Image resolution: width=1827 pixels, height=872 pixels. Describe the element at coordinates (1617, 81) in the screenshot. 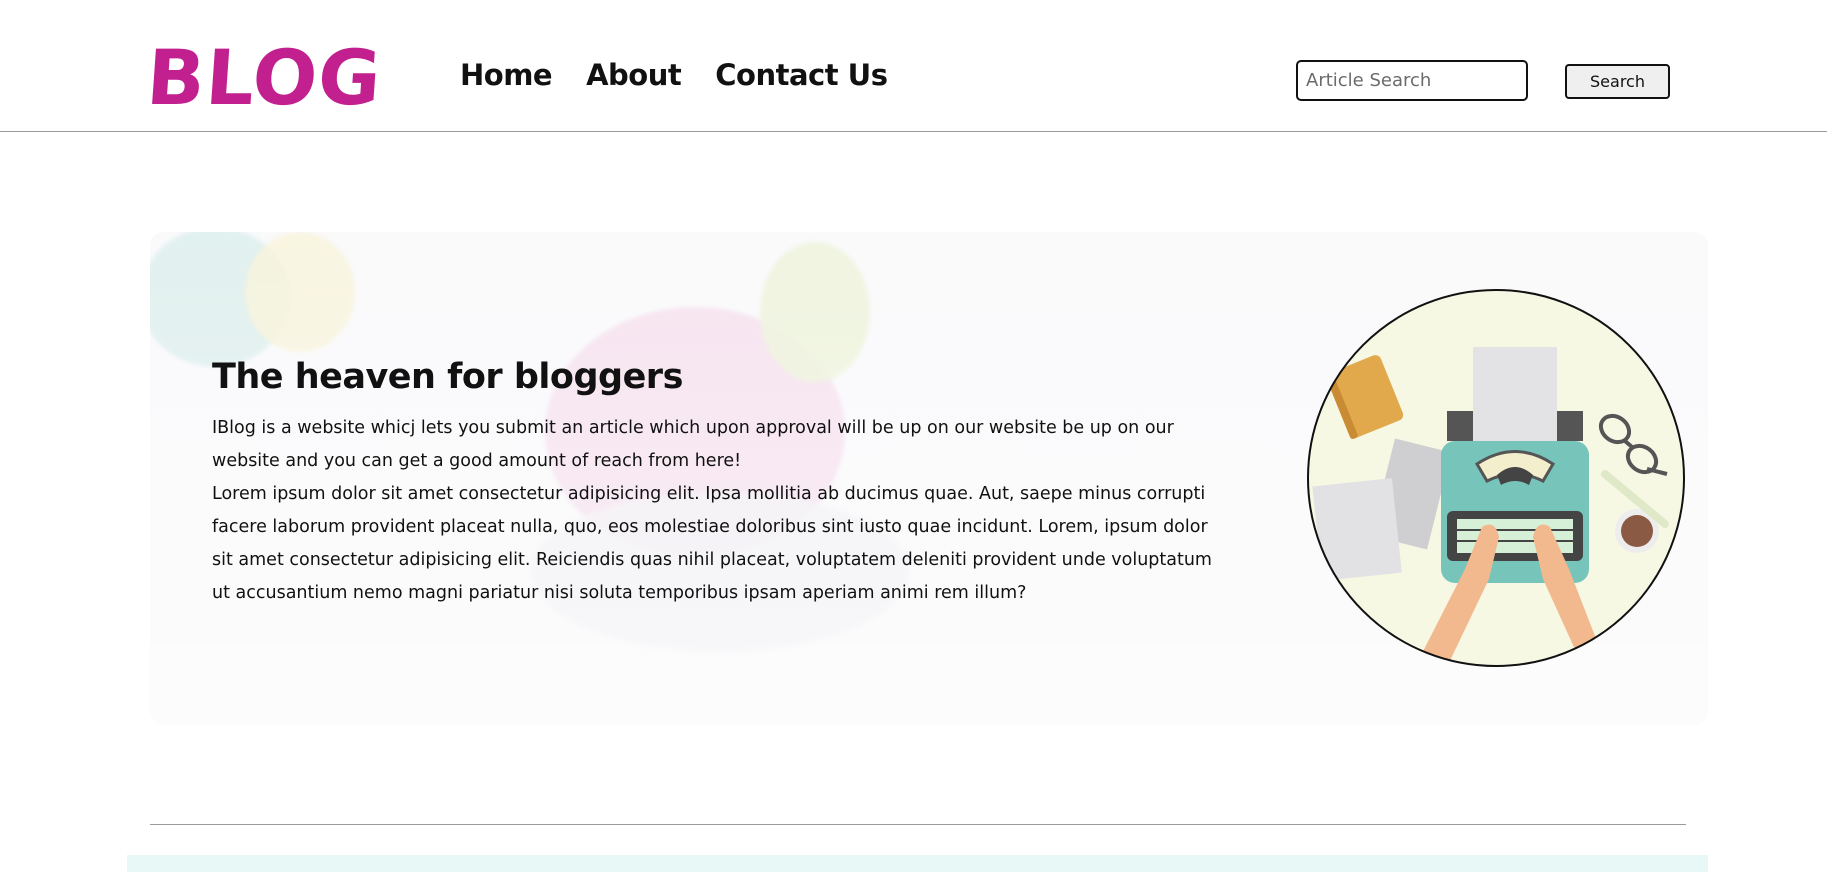

I see `search-button: Search` at that location.